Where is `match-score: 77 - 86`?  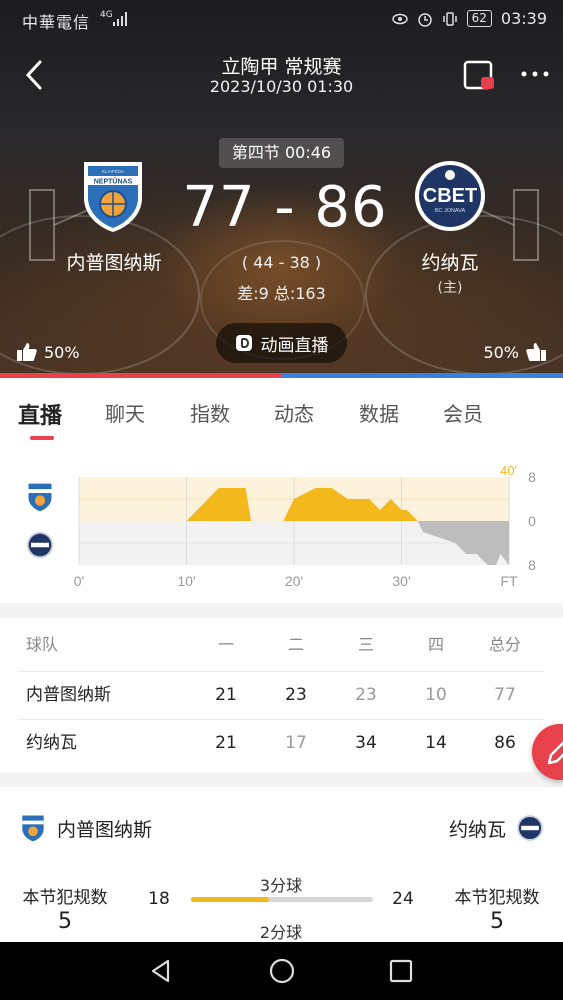 match-score: 77 - 86 is located at coordinates (285, 207).